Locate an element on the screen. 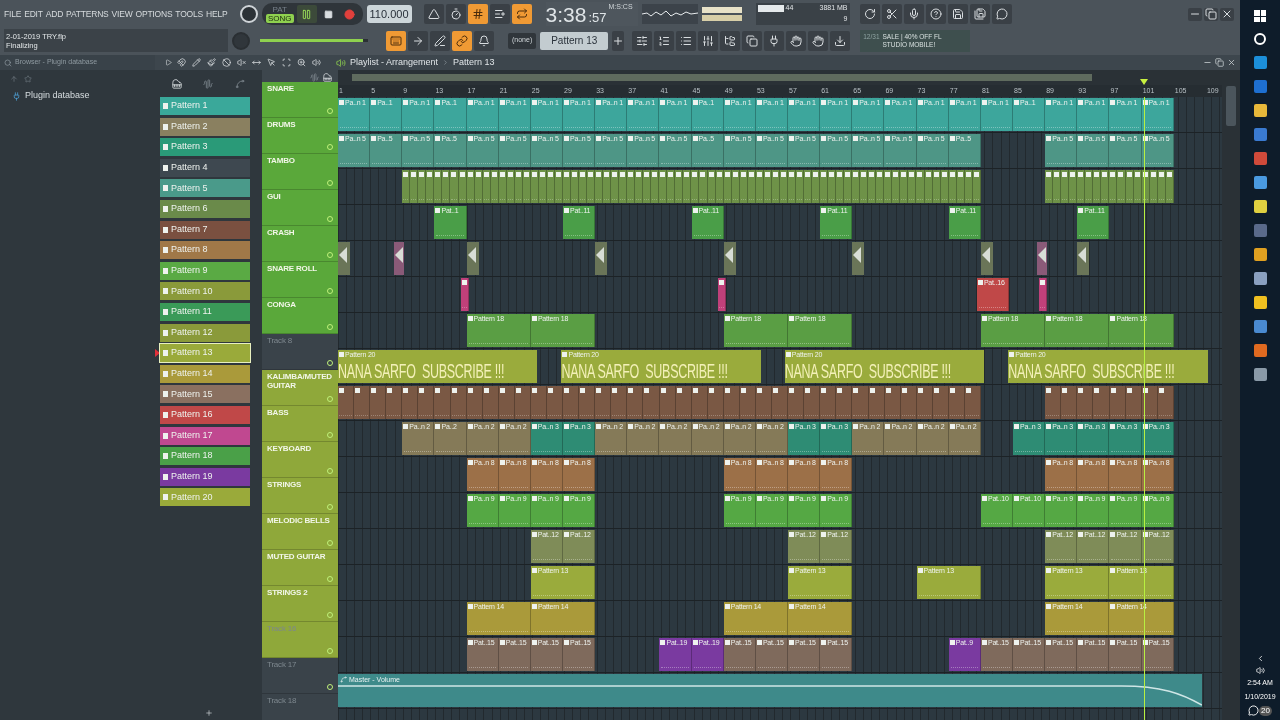  notification-count: 20 is located at coordinates (1265, 711).